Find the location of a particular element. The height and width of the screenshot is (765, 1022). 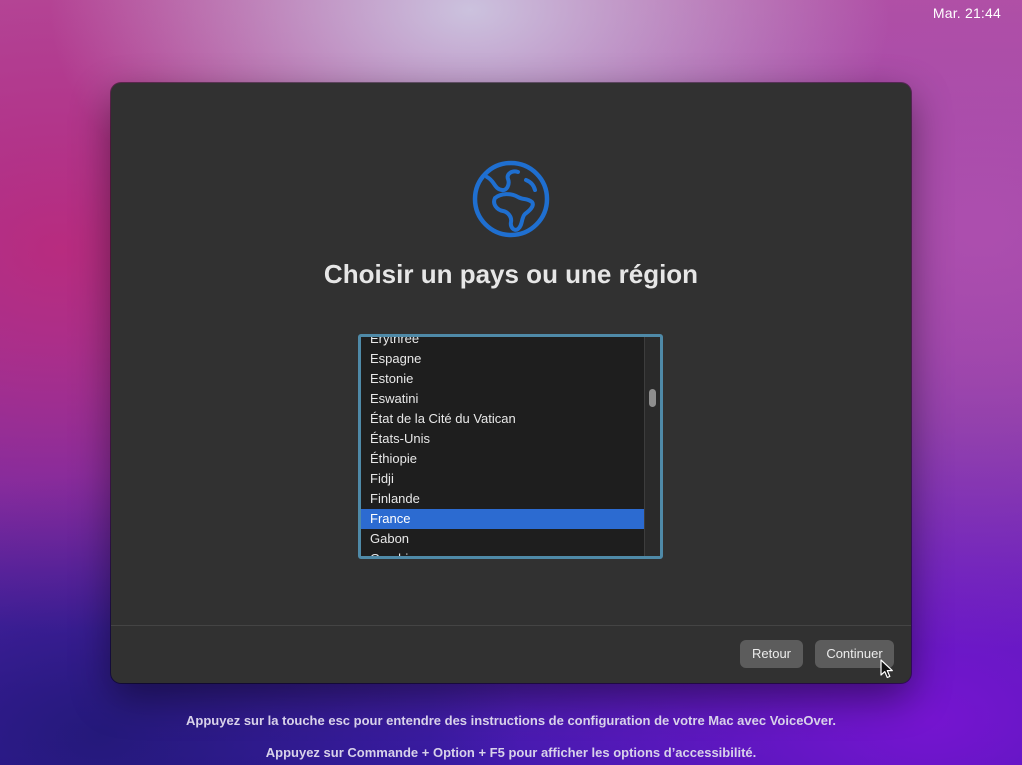

back-button: Retour is located at coordinates (771, 654).